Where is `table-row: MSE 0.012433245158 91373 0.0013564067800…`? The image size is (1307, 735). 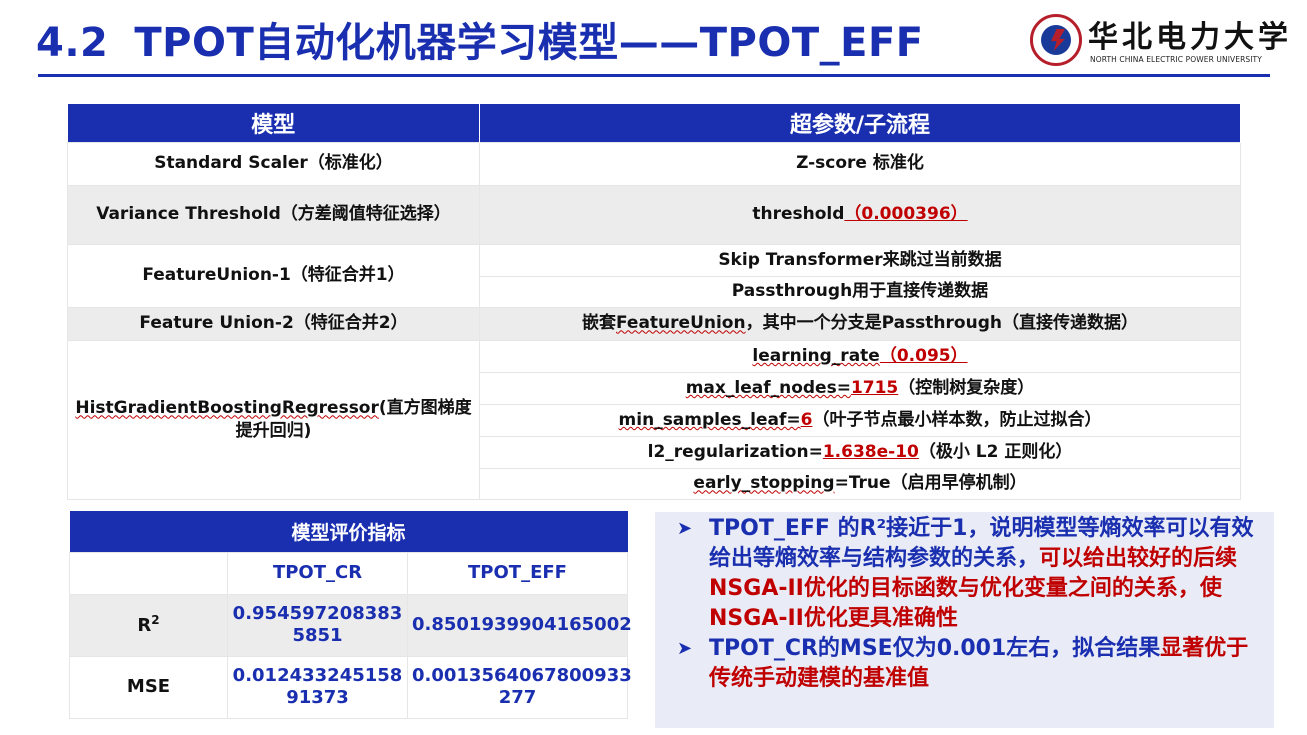 table-row: MSE 0.012433245158 91373 0.0013564067800… is located at coordinates (350, 687).